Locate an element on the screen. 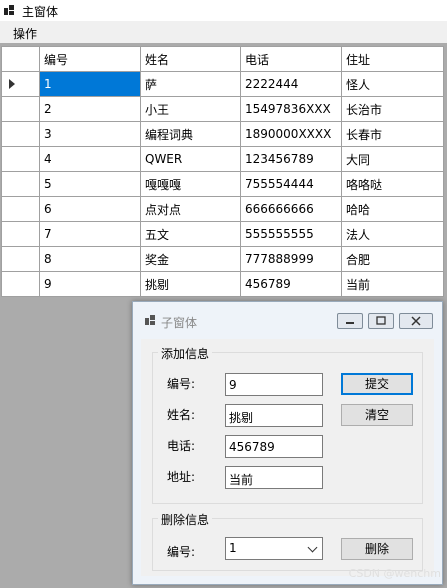 This screenshot has height=588, width=447. grid-cell-phone: 555555555 is located at coordinates (291, 234).